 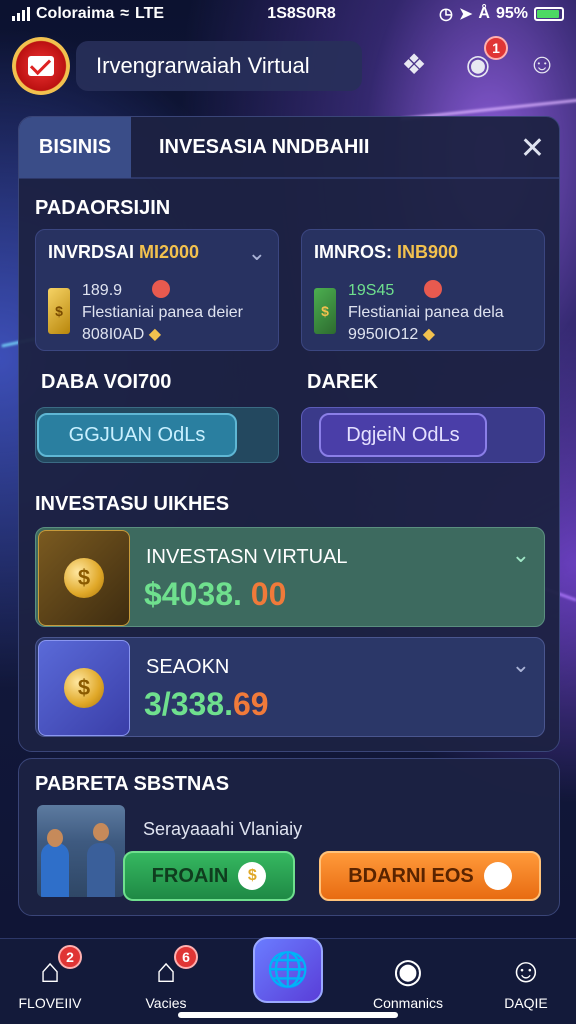 I want to click on card-code: 808I0AD, so click(x=113, y=334).